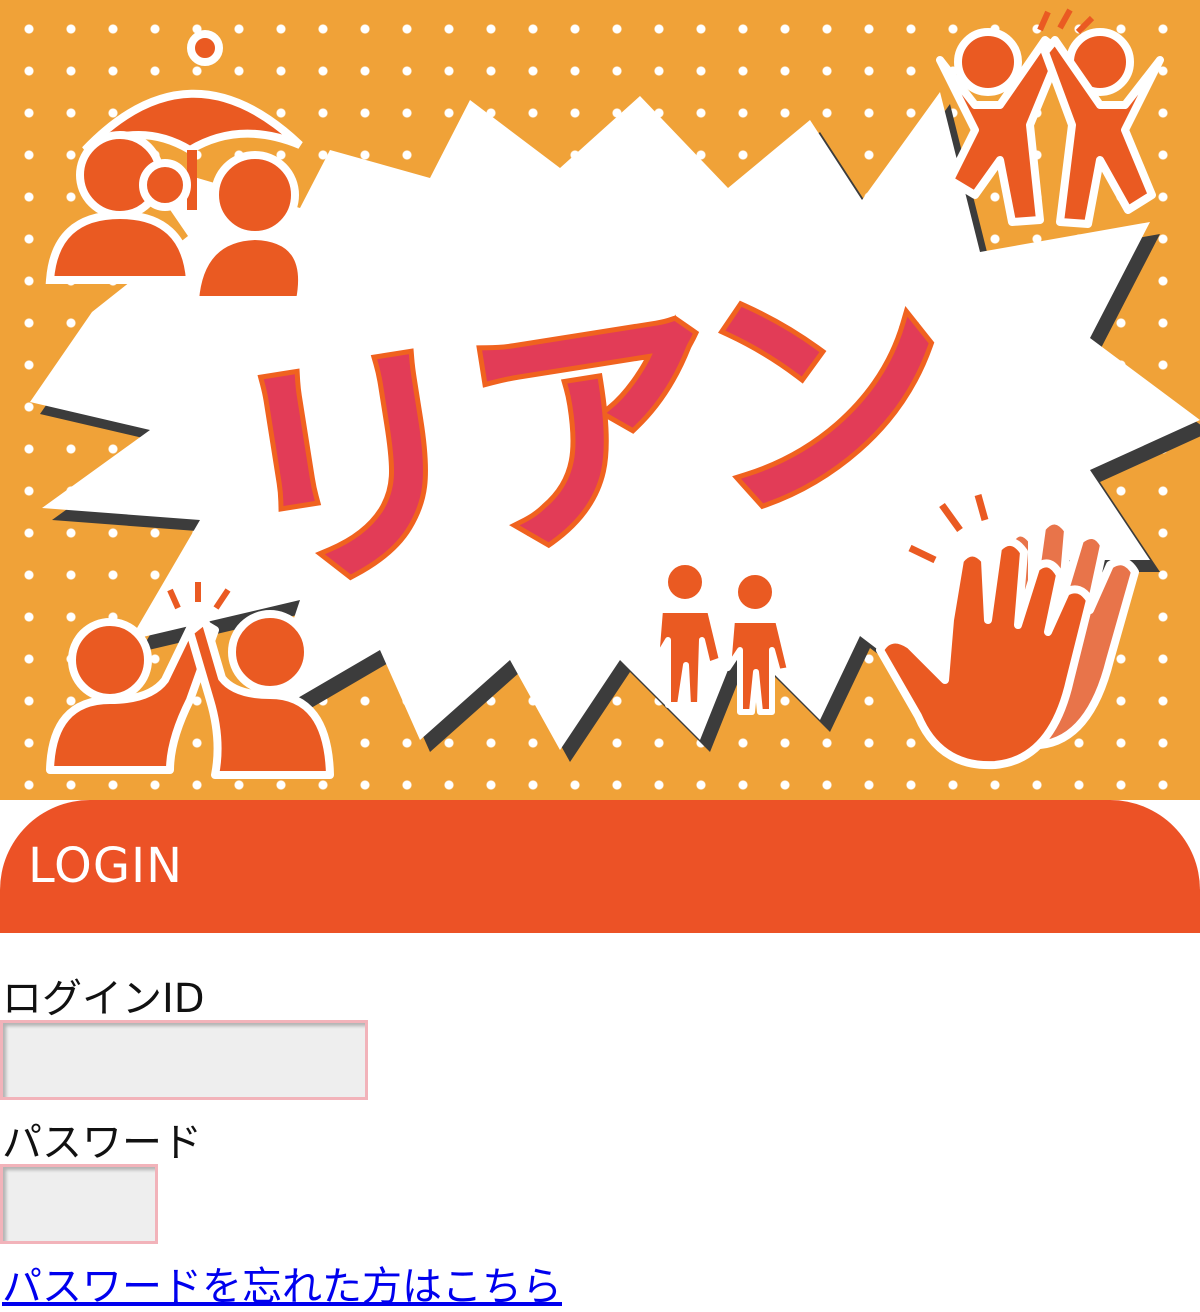  What do you see at coordinates (103, 999) in the screenshot?
I see `login-id-label: ログインID` at bounding box center [103, 999].